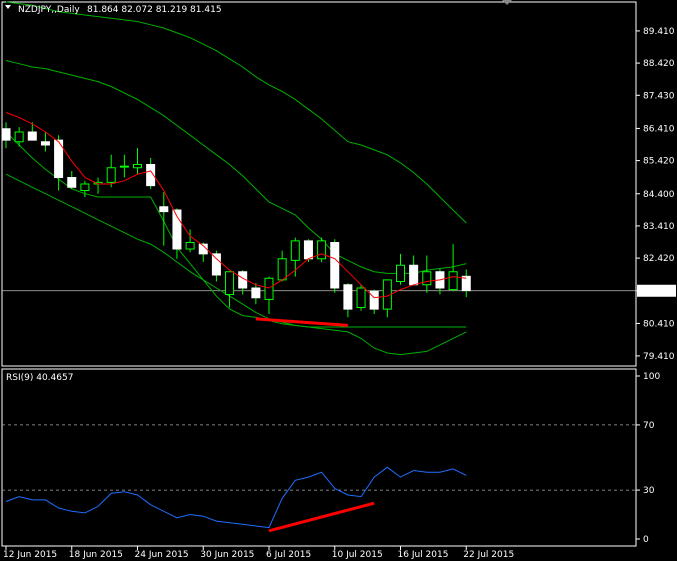 Image resolution: width=677 pixels, height=561 pixels. Describe the element at coordinates (659, 129) in the screenshot. I see `price-tick-label: 86.410` at that location.